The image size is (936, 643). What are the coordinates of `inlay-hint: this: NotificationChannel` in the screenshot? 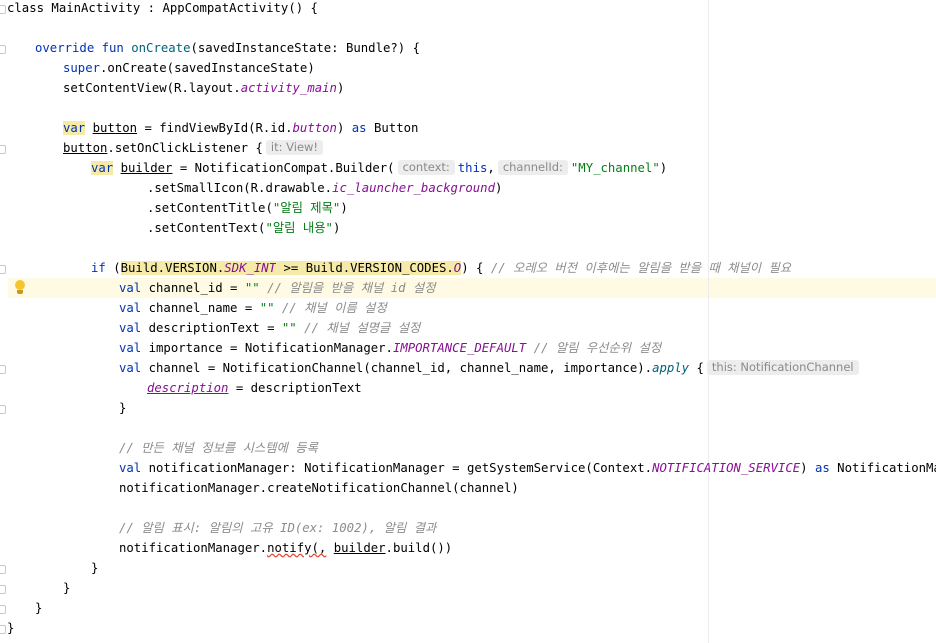 It's located at (782, 367).